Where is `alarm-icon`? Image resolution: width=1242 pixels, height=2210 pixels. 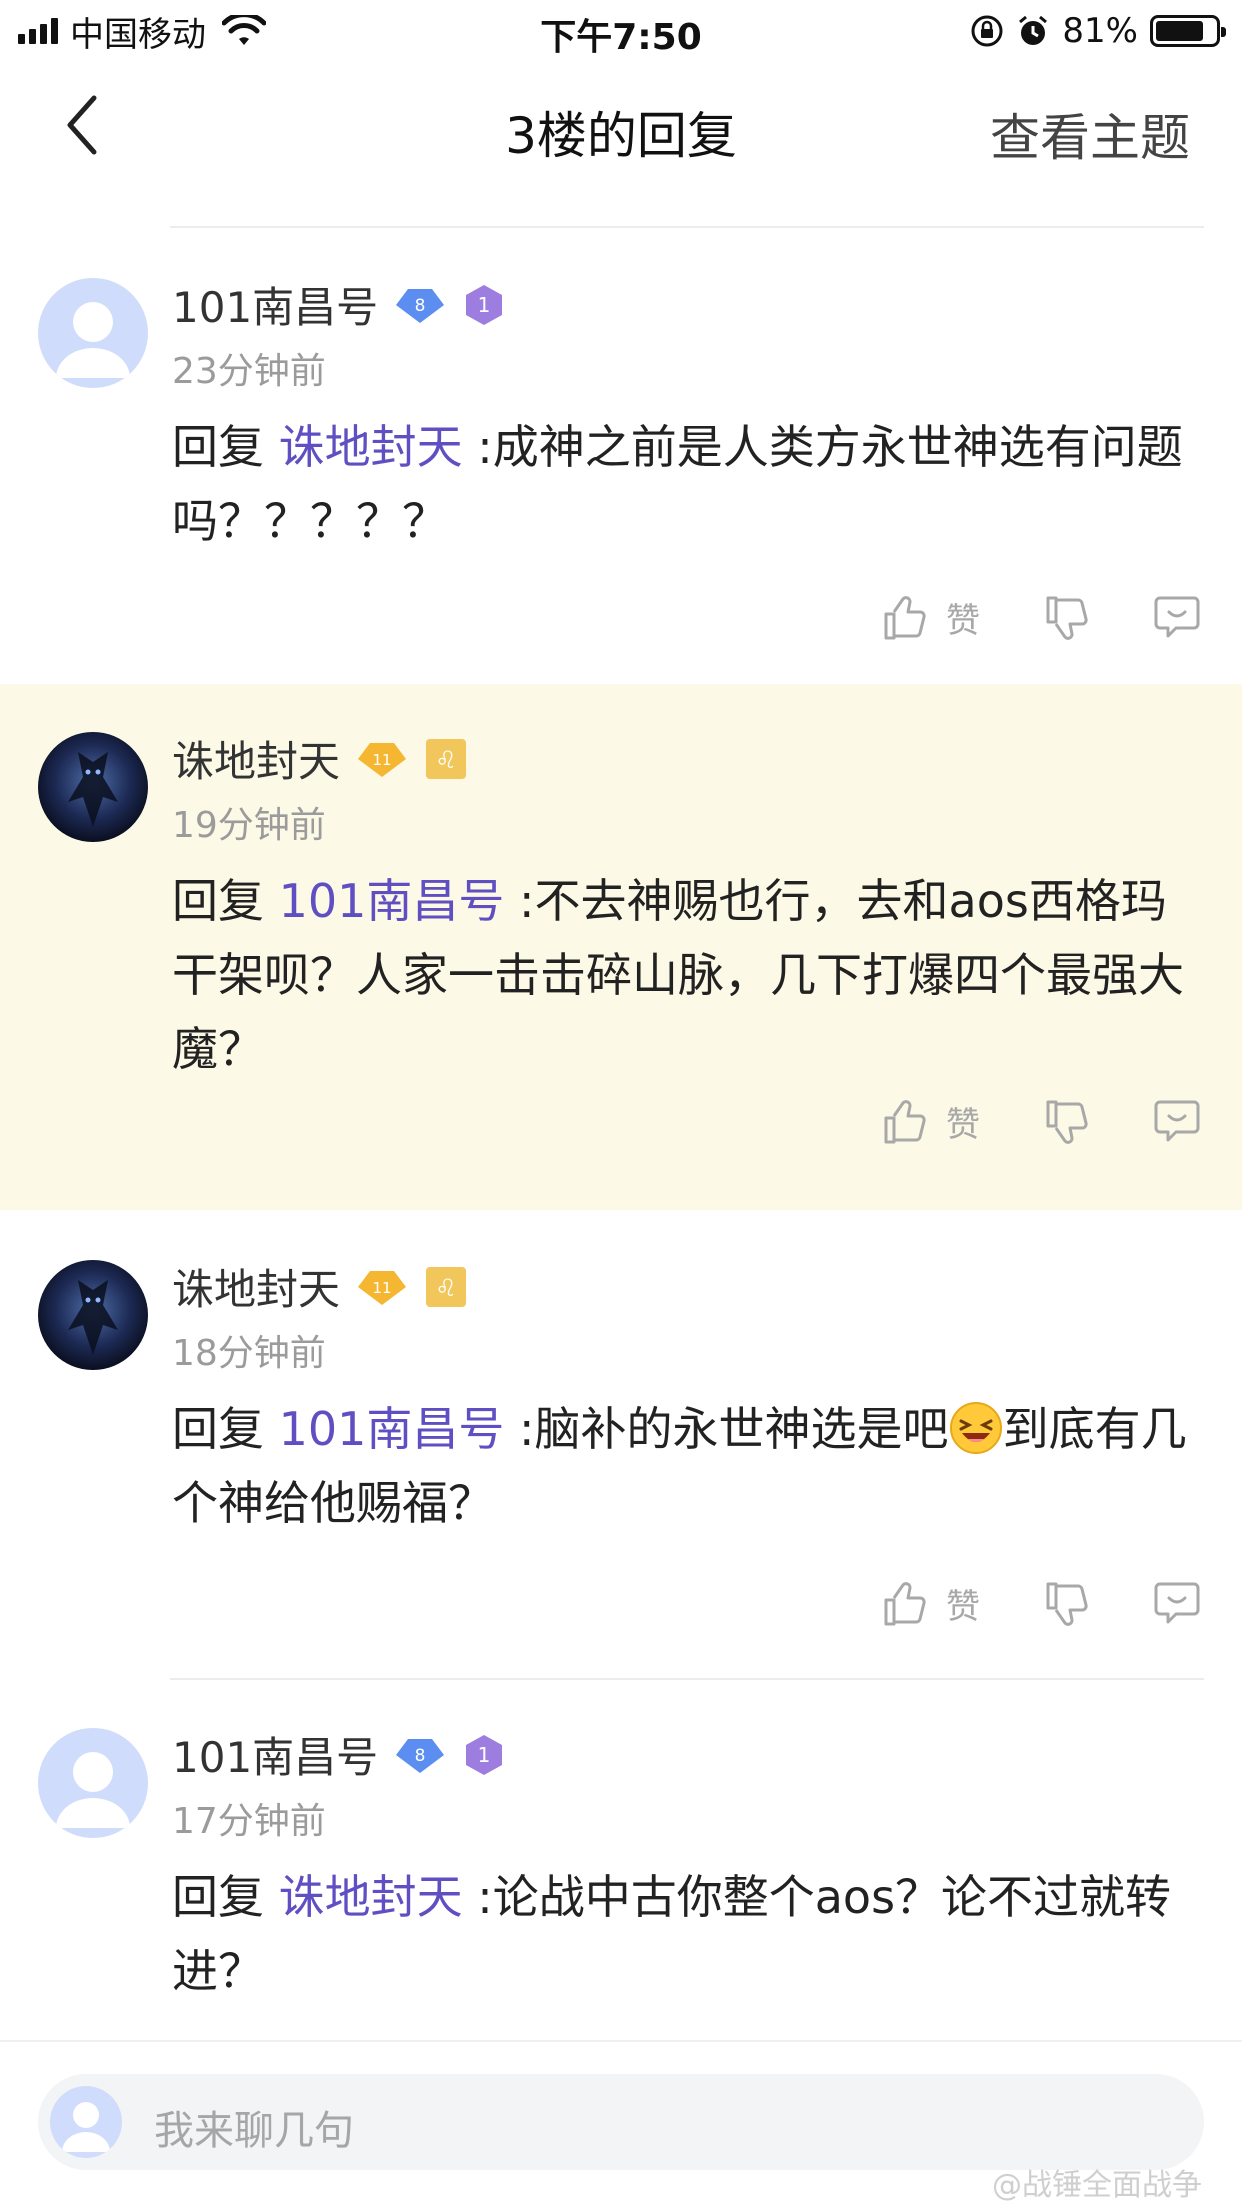
alarm-icon is located at coordinates (1033, 30).